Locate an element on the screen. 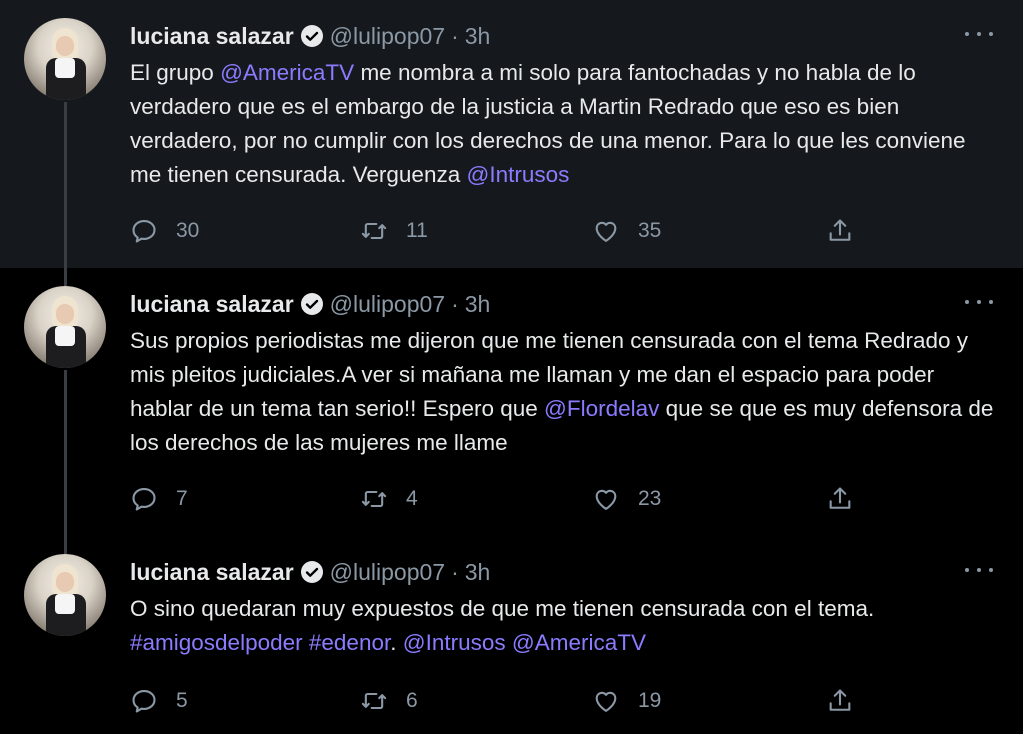  reply-count: 30 is located at coordinates (188, 230).